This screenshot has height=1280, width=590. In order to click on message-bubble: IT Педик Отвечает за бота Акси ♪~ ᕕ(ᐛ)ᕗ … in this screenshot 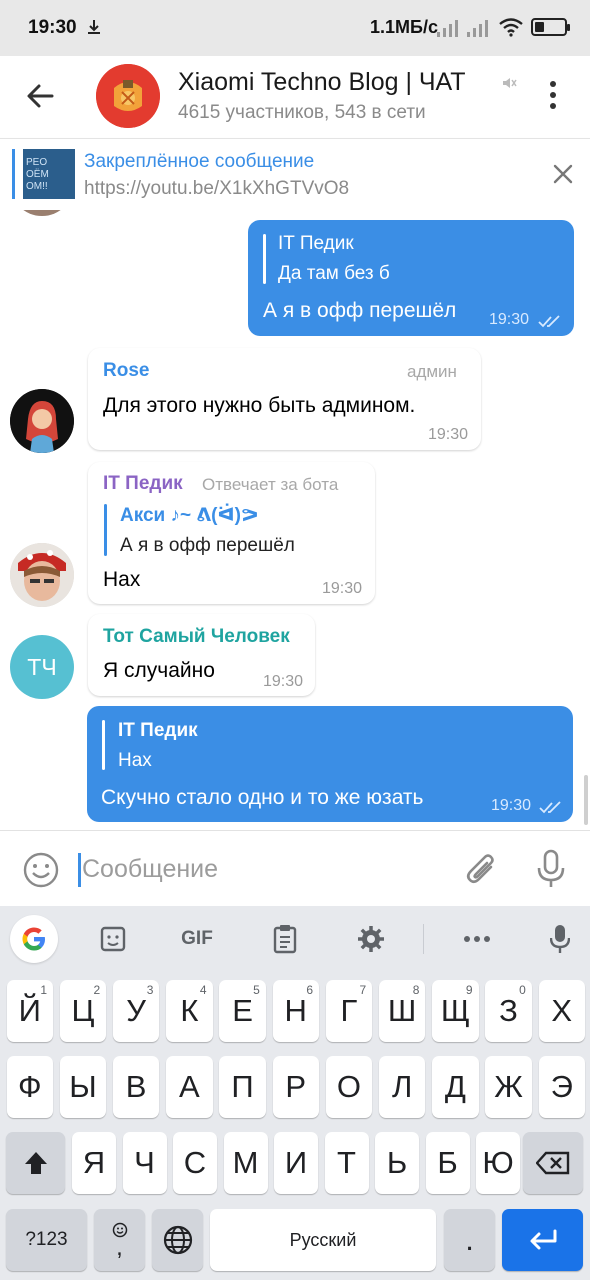, I will do `click(231, 533)`.